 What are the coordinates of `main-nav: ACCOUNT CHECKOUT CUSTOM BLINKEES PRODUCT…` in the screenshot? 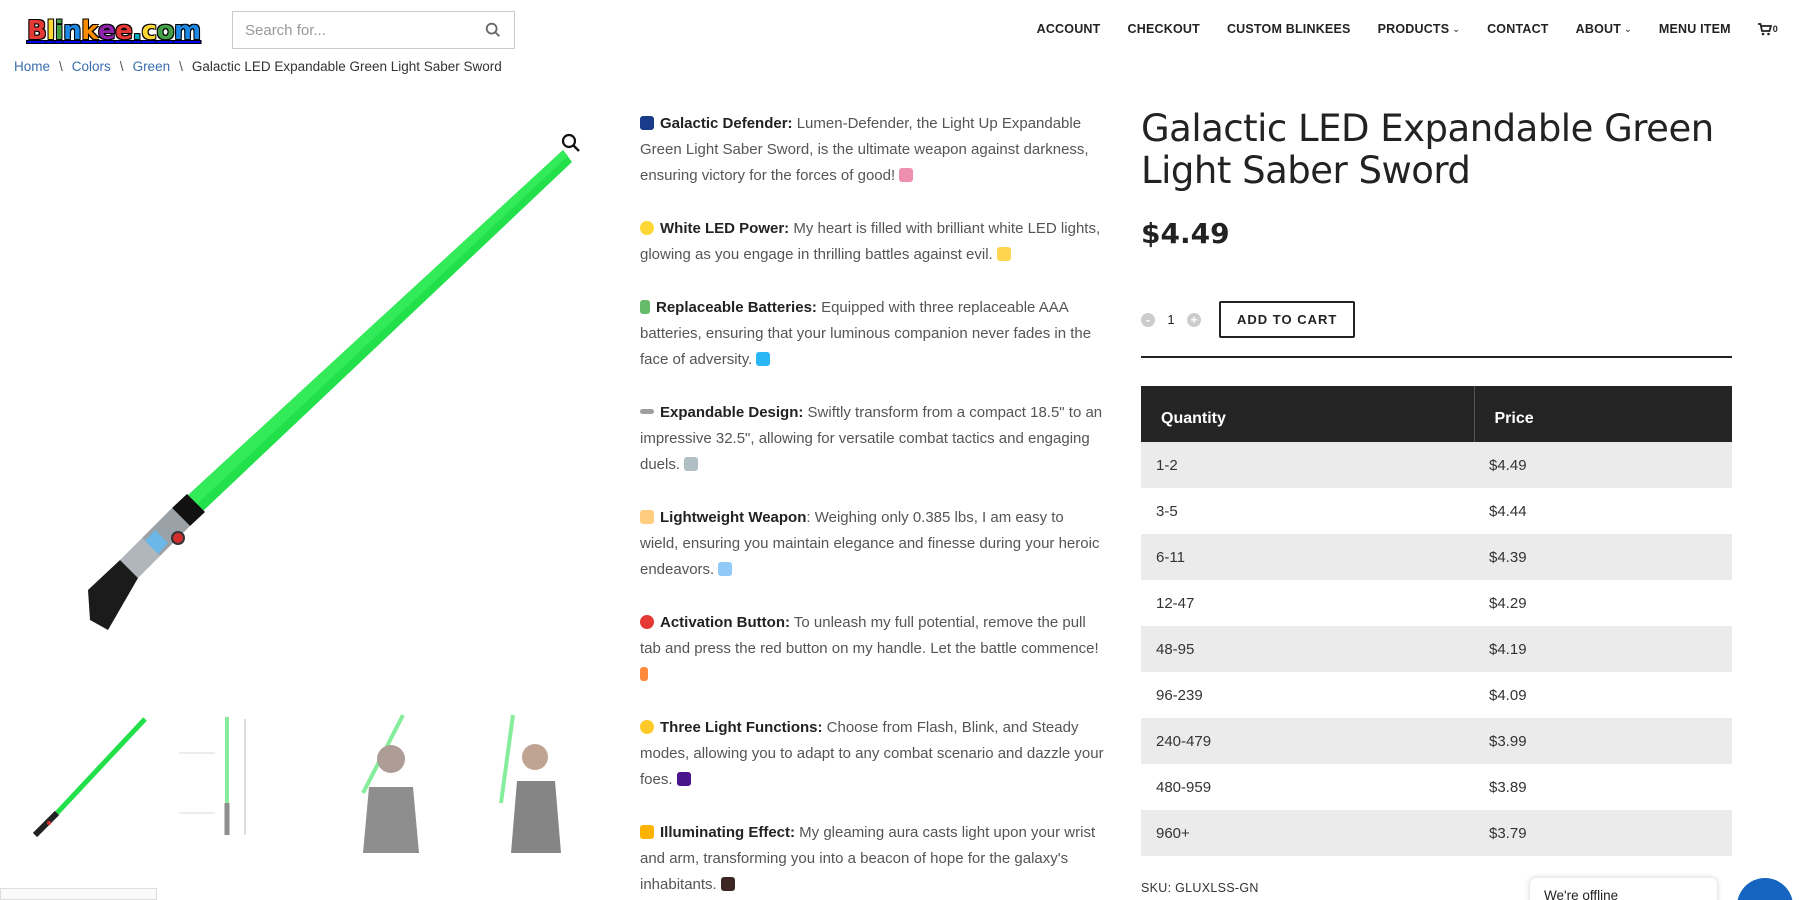 It's located at (1394, 29).